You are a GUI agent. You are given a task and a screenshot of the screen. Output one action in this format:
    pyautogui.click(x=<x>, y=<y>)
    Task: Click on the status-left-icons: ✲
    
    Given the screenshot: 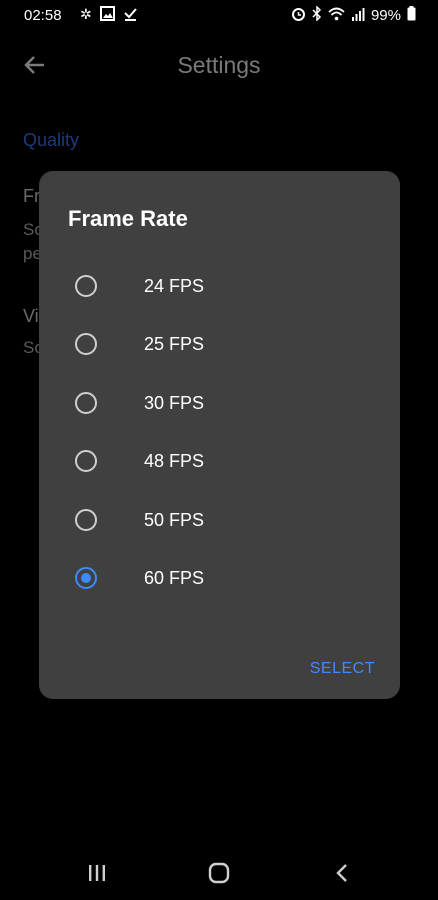 What is the action you would take?
    pyautogui.click(x=109, y=15)
    